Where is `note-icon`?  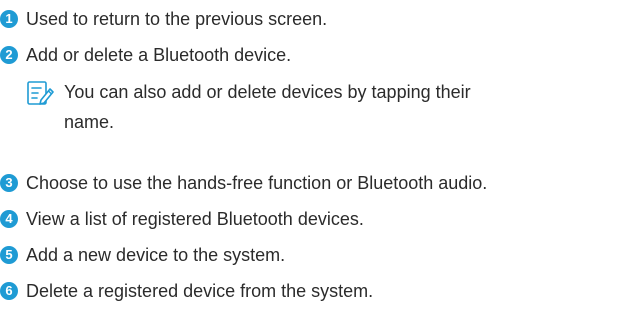 note-icon is located at coordinates (40, 93).